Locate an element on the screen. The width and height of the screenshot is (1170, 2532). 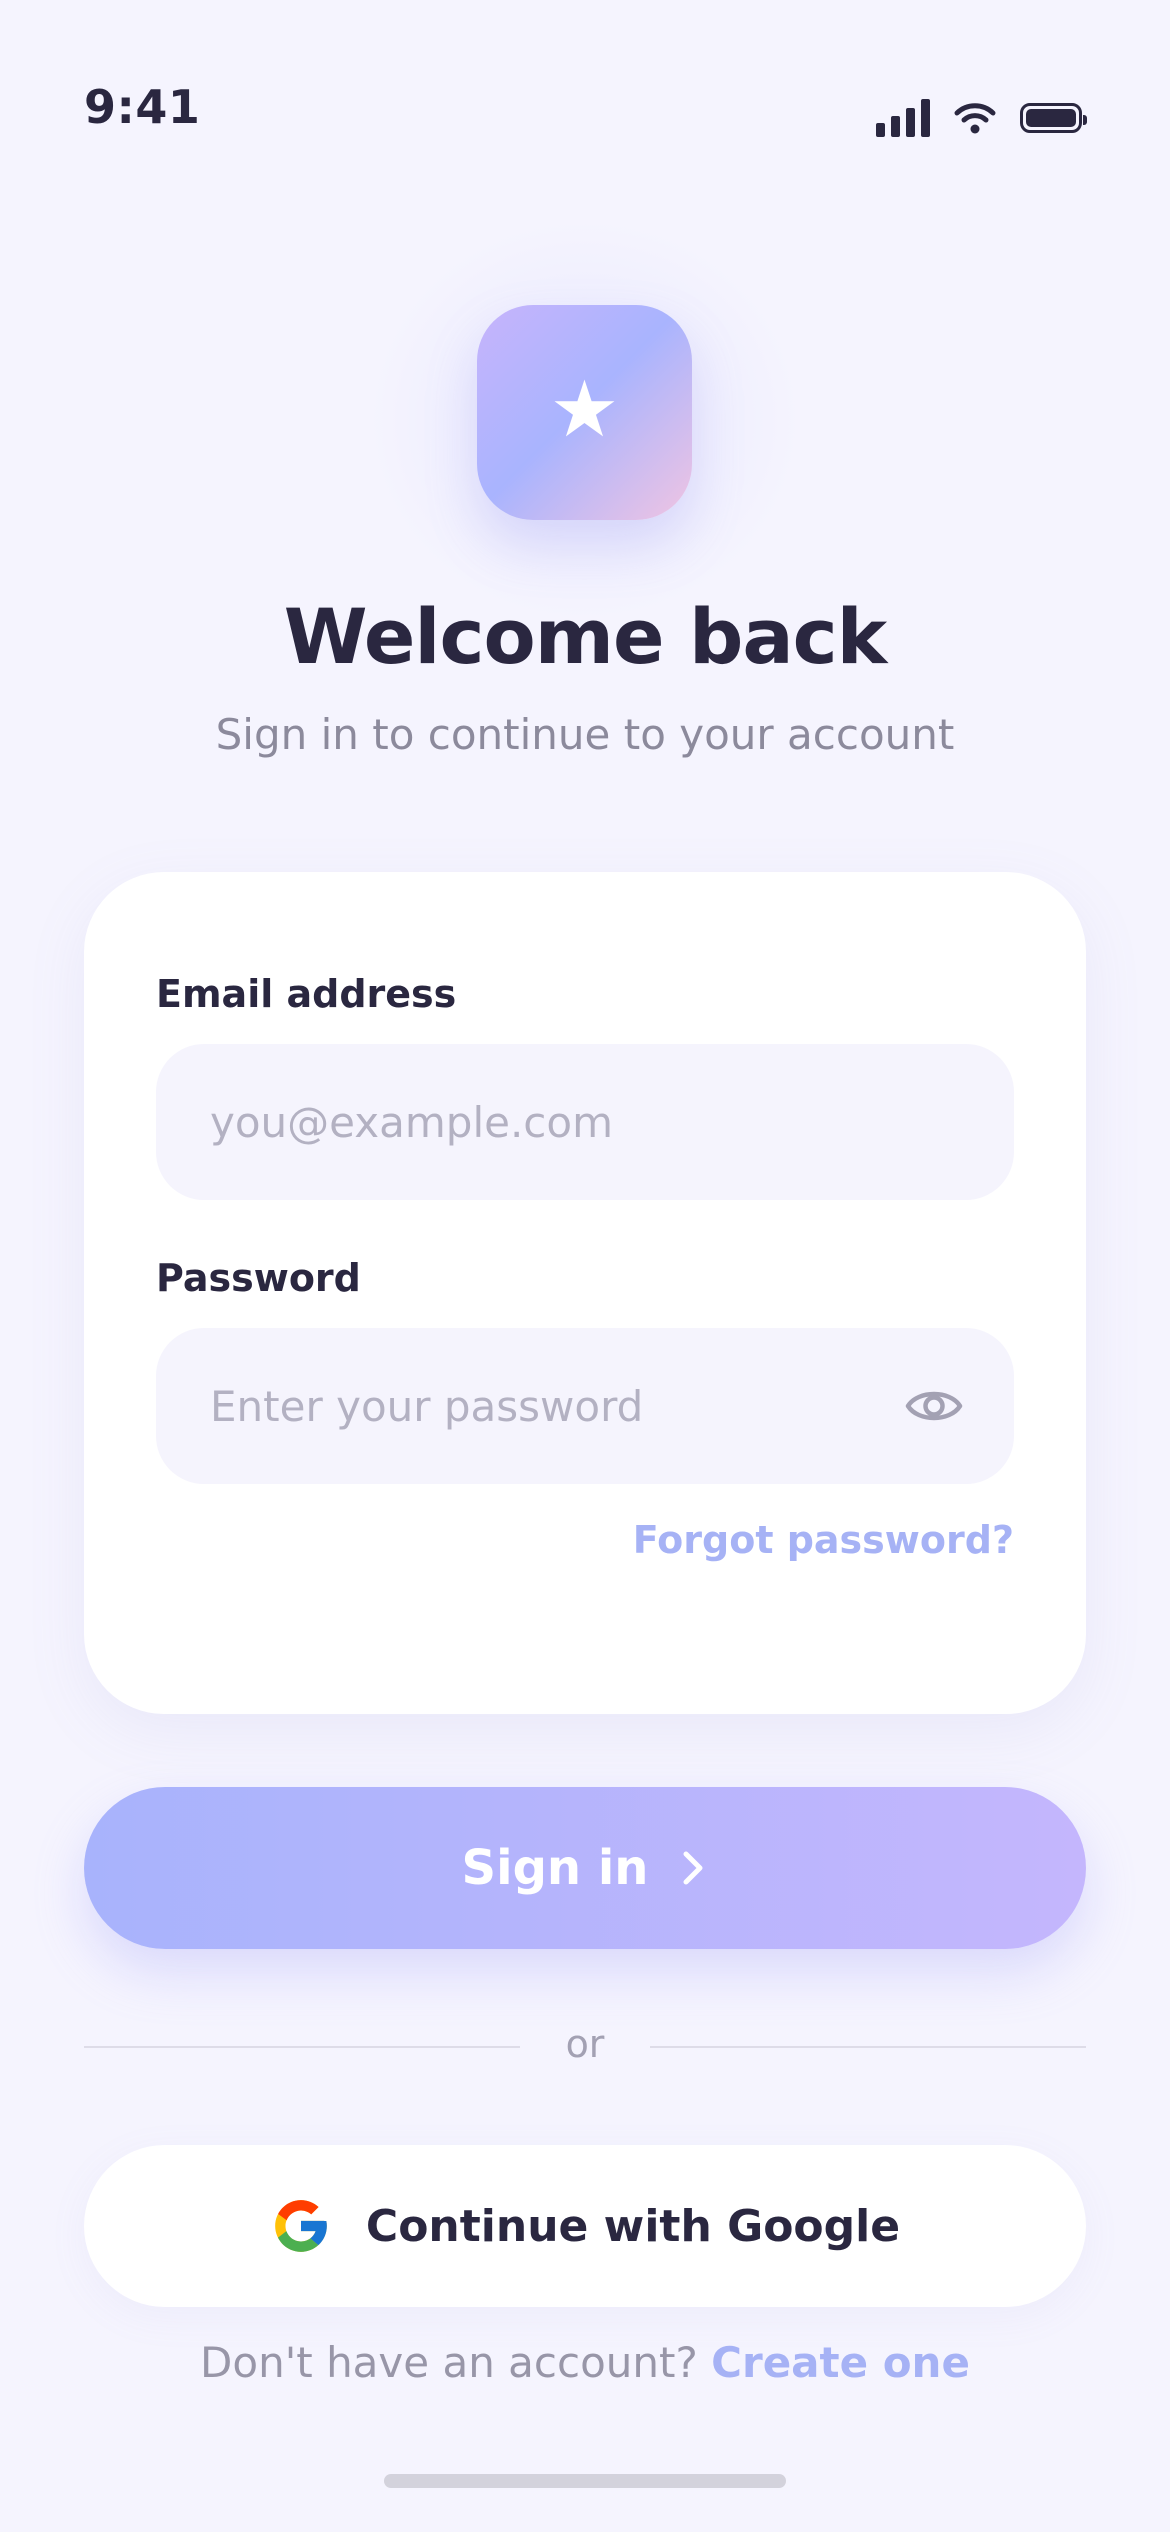
cellular-signal-icon is located at coordinates (903, 118).